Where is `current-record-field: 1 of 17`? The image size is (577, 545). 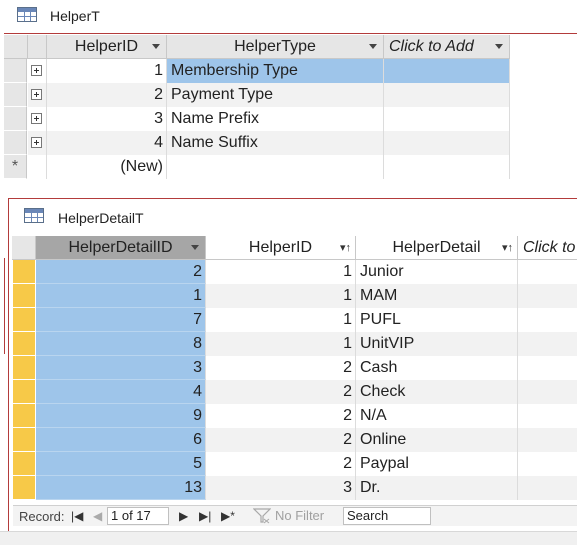 current-record-field: 1 of 17 is located at coordinates (138, 516).